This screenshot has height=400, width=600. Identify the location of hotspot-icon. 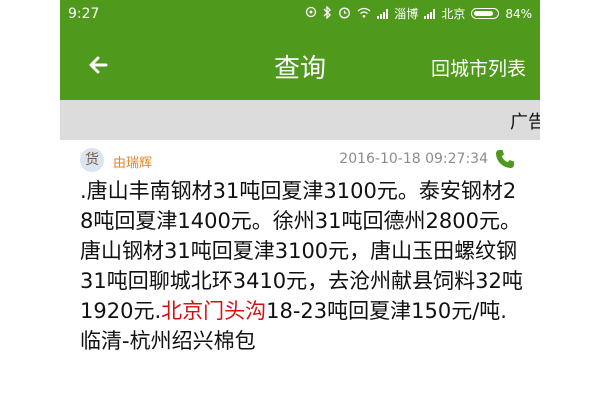
(311, 13).